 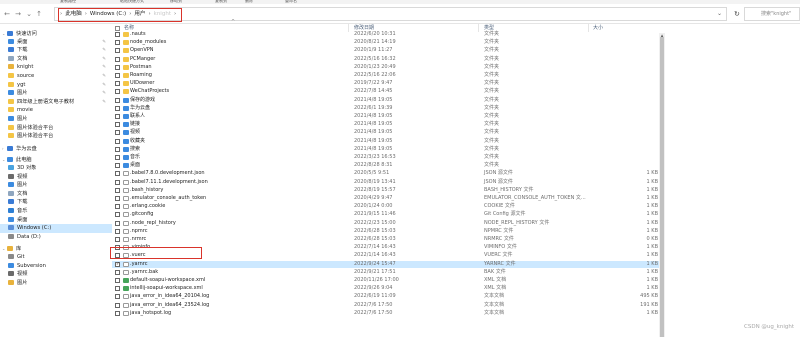 I want to click on file-type: COOKIE 文件, so click(x=499, y=206).